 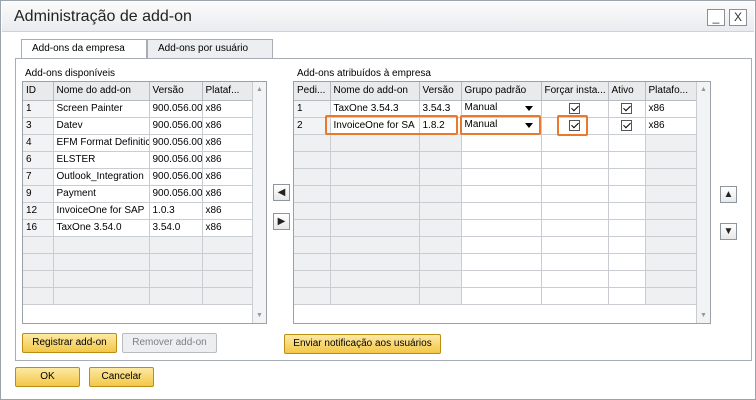 What do you see at coordinates (210, 49) in the screenshot?
I see `tab-user-addons: Add-ons por usuário` at bounding box center [210, 49].